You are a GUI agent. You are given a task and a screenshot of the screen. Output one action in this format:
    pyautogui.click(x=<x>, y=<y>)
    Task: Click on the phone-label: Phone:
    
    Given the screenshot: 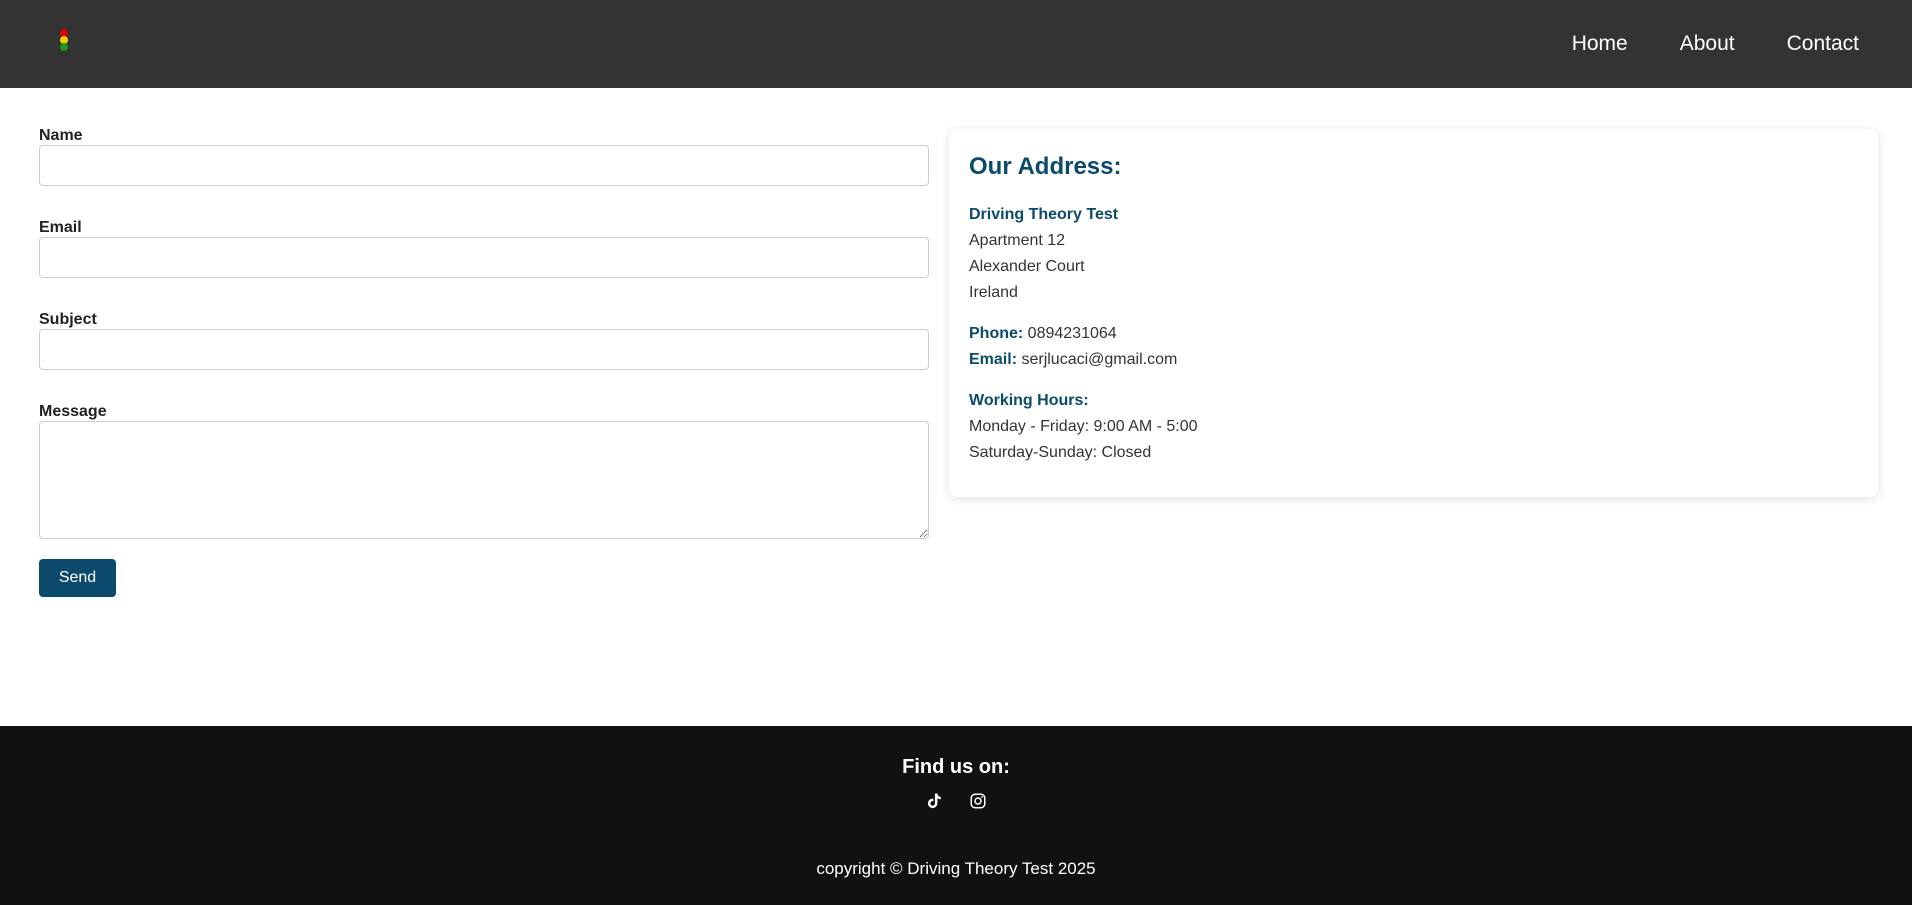 What is the action you would take?
    pyautogui.click(x=996, y=333)
    